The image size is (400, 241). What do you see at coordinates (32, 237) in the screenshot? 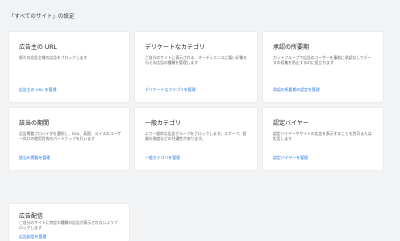
I see `manage-ad-serving-link: 広告配信を管理` at bounding box center [32, 237].